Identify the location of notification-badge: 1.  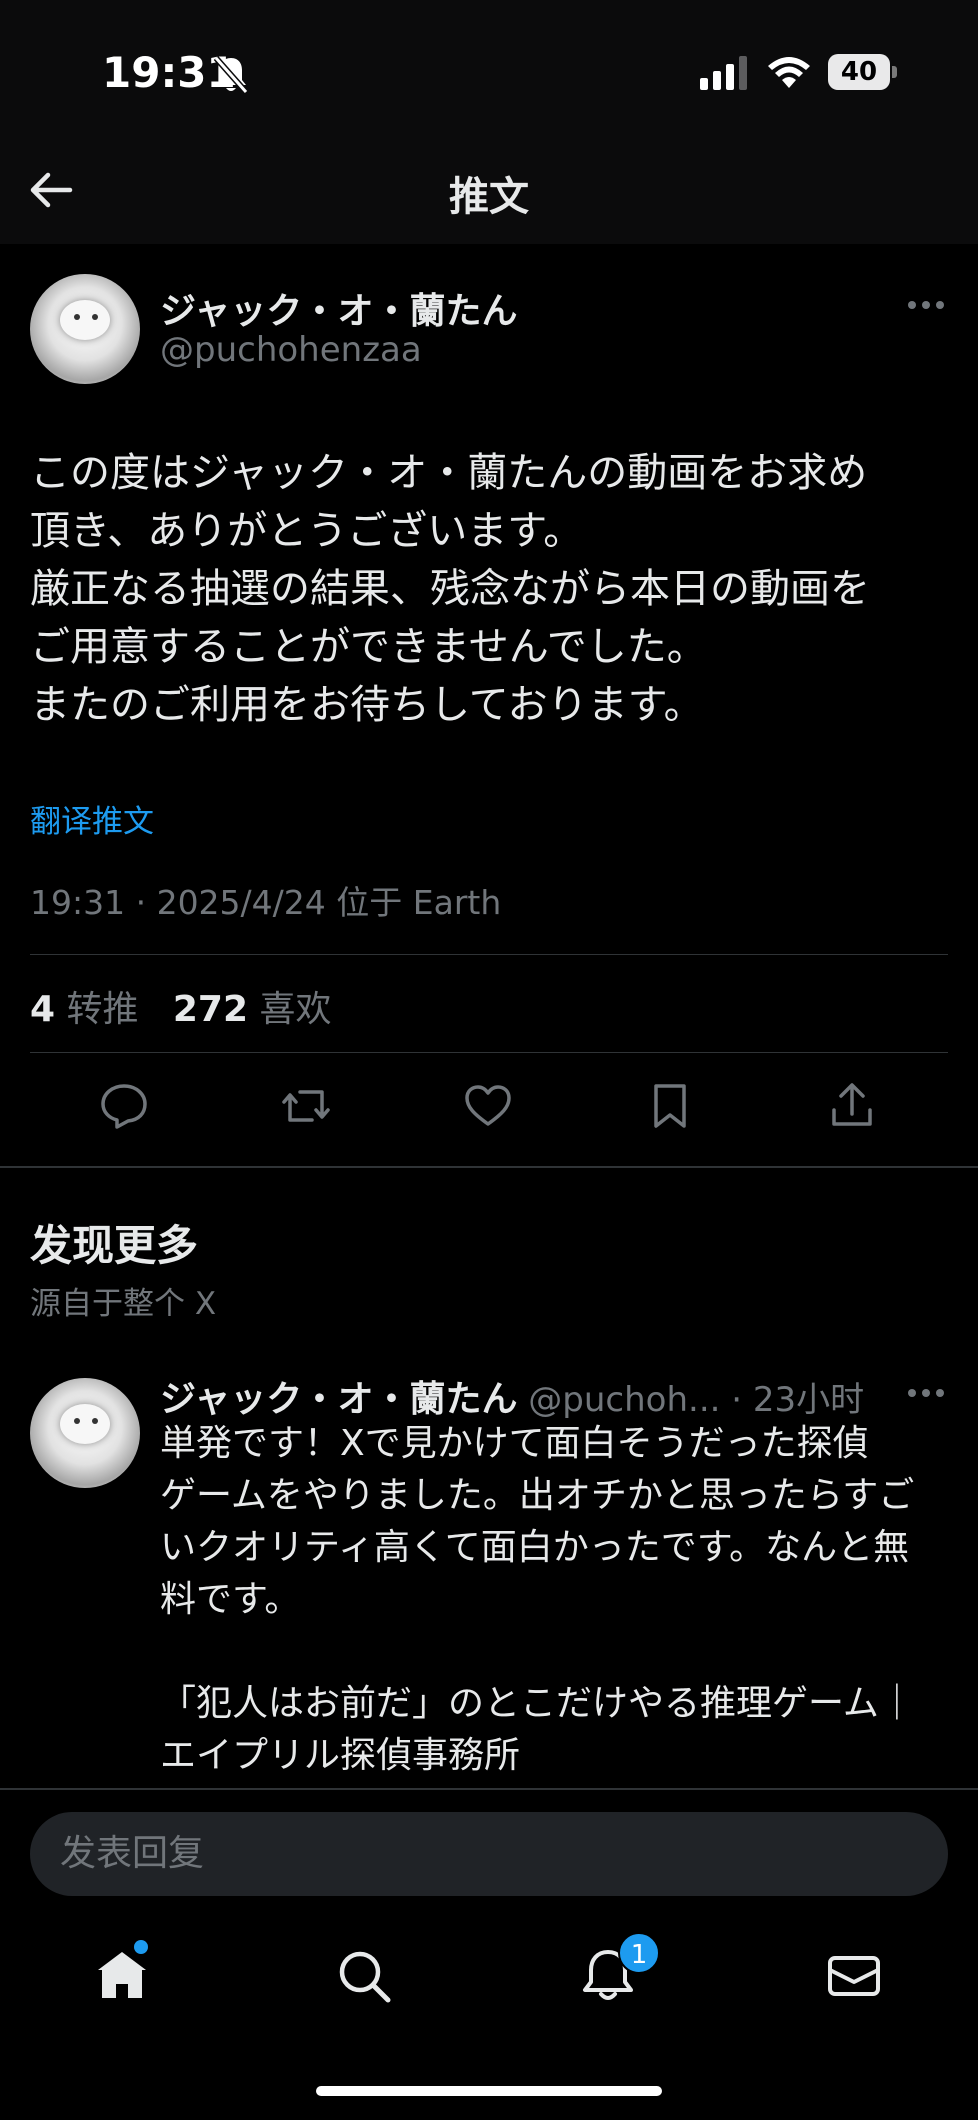
(639, 1953).